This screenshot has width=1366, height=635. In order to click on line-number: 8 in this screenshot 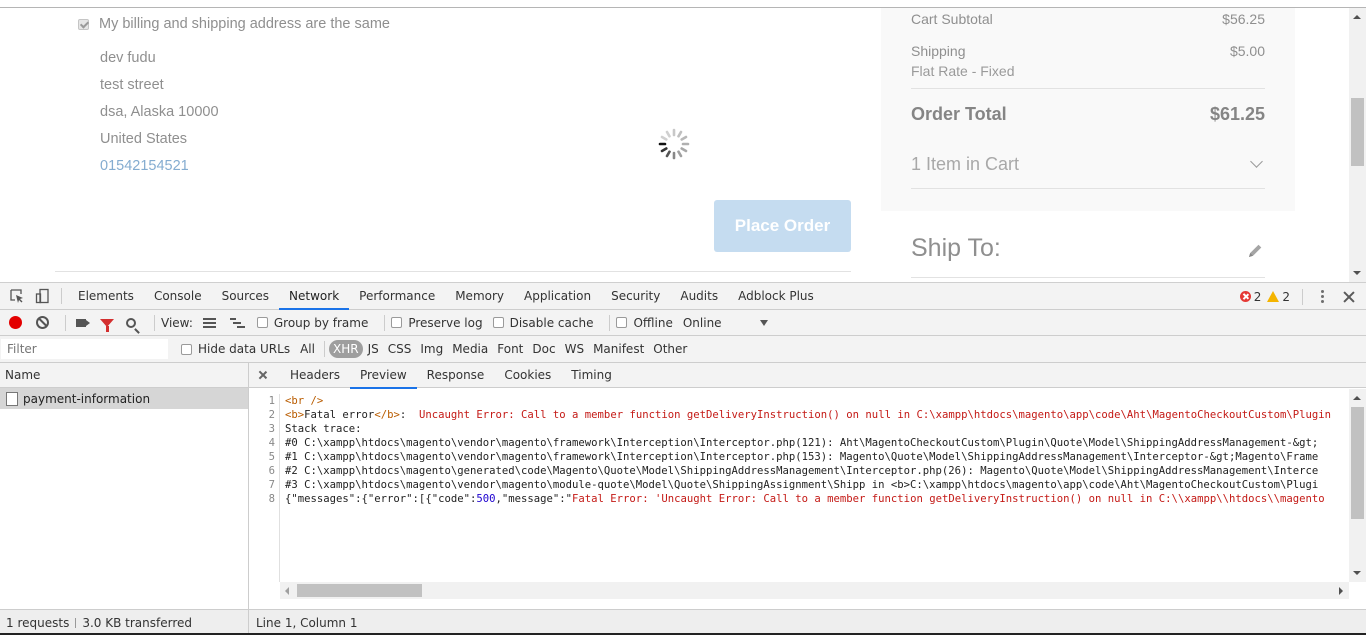, I will do `click(271, 499)`.